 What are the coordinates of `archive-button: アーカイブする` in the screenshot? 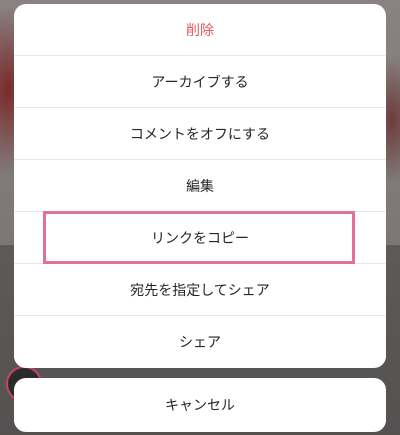 It's located at (200, 82).